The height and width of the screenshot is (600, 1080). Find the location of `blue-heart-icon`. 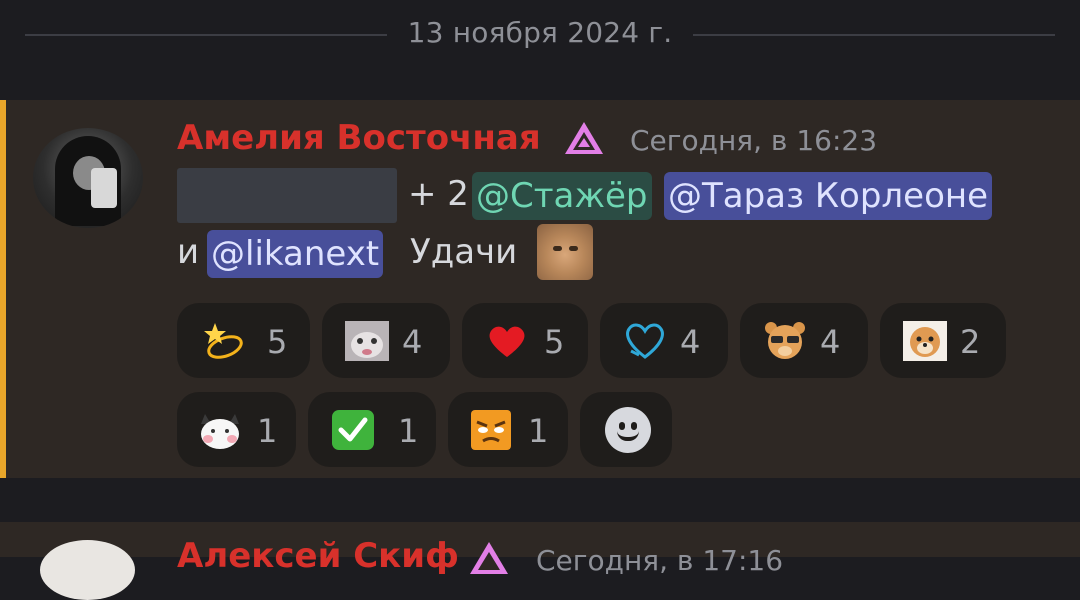

blue-heart-icon is located at coordinates (645, 341).